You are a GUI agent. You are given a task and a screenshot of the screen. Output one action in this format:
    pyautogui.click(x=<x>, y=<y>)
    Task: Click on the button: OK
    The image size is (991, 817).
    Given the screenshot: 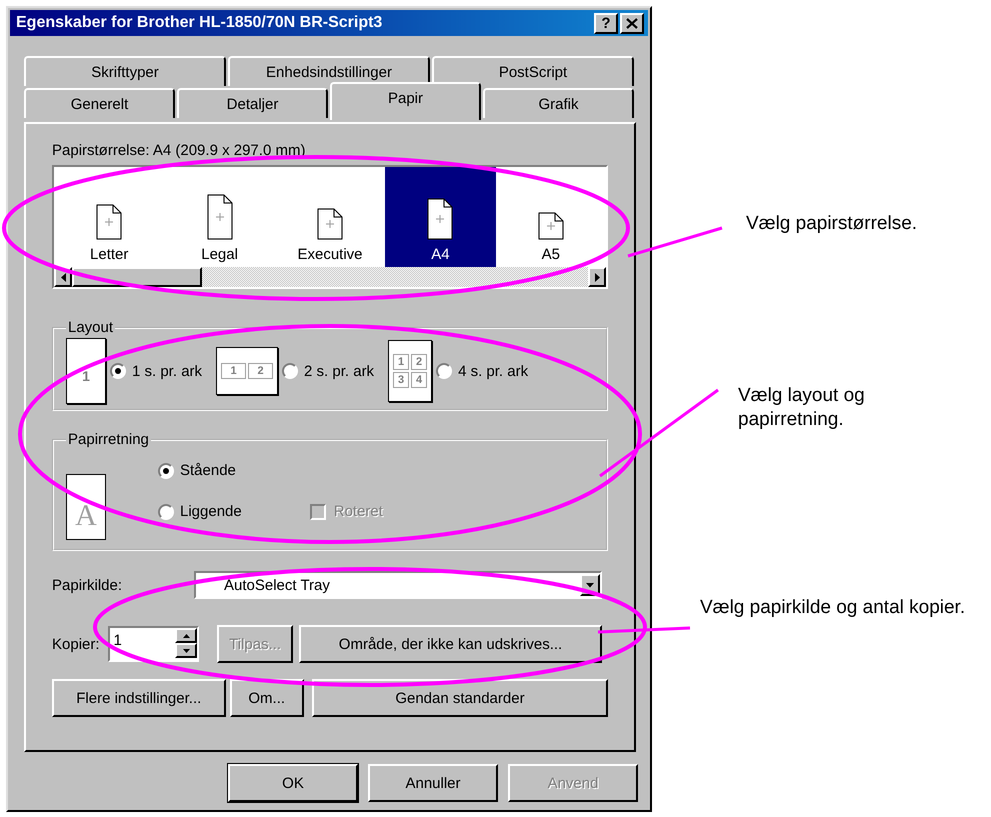 What is the action you would take?
    pyautogui.click(x=293, y=783)
    